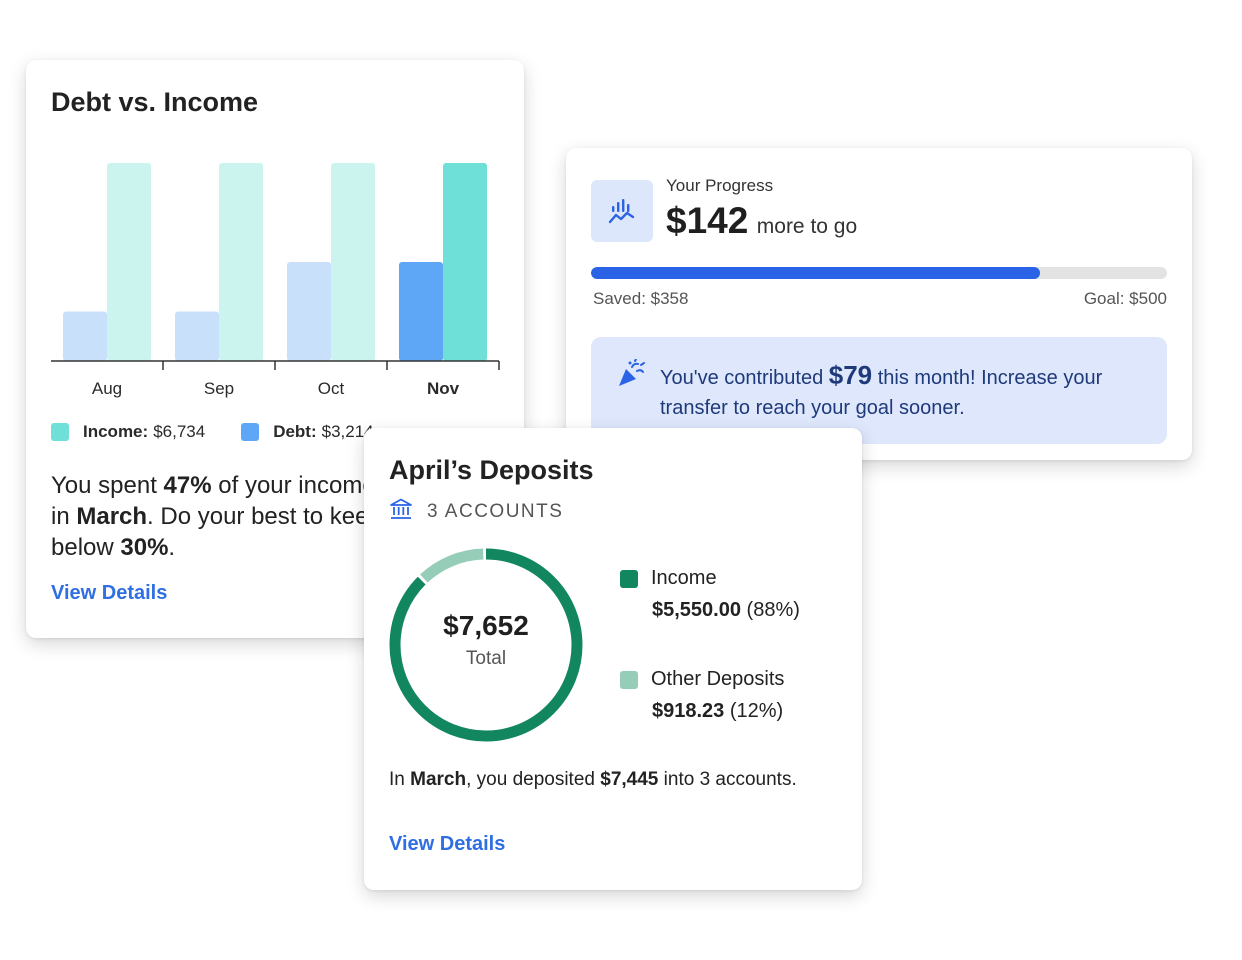 The width and height of the screenshot is (1242, 960). What do you see at coordinates (64, 516) in the screenshot?
I see `summary-text: in` at bounding box center [64, 516].